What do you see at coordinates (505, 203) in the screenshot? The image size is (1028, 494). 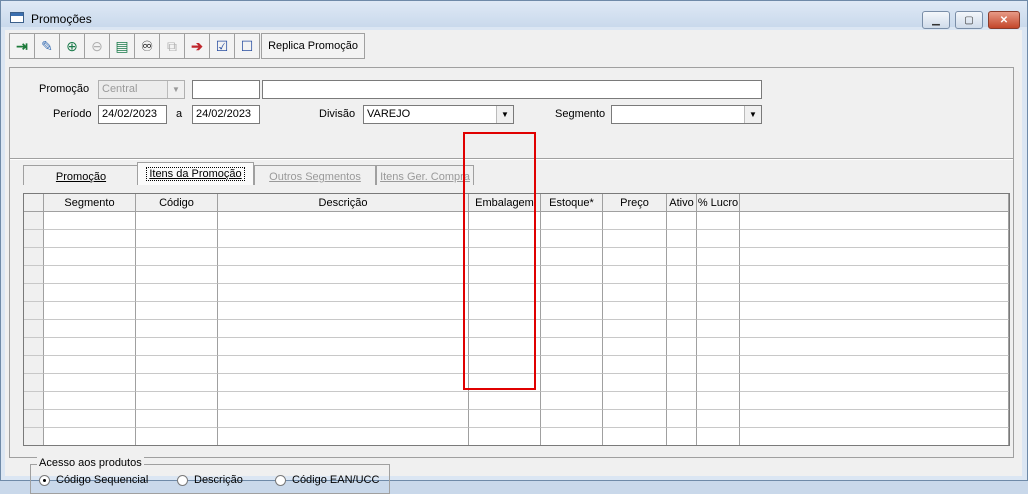 I see `column-header-embalagem: Embalagem` at bounding box center [505, 203].